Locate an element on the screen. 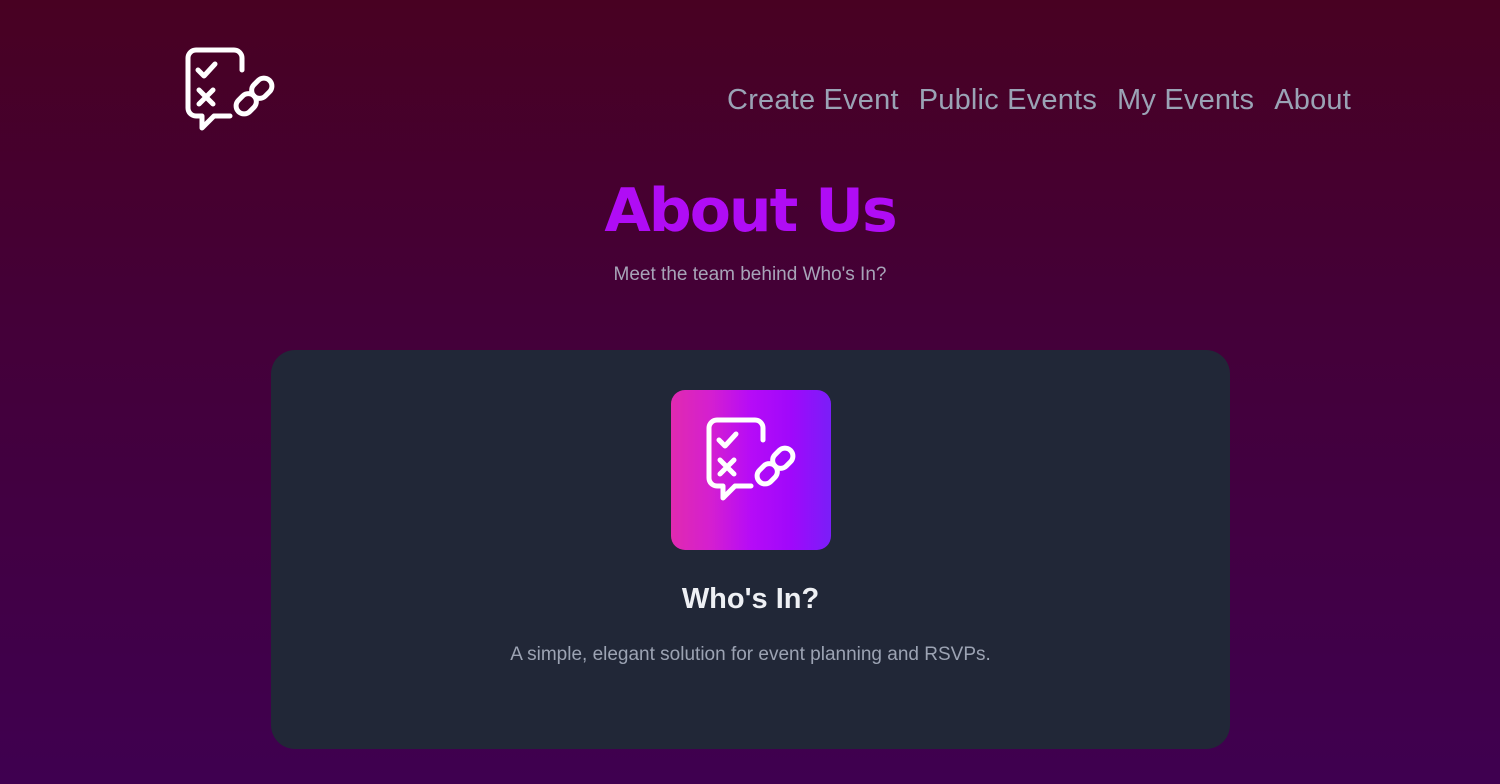  nav-my-events: My Events is located at coordinates (1185, 100).